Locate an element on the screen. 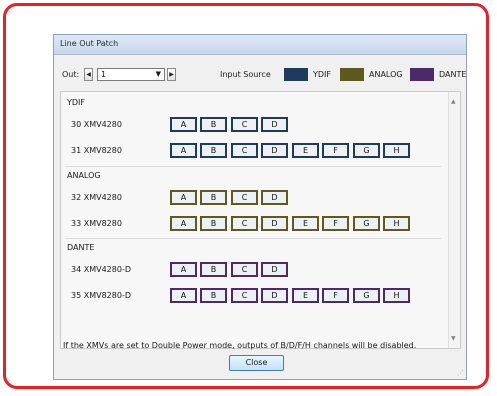 Image resolution: width=497 pixels, height=396 pixels. group-title-analog: ANALOG is located at coordinates (84, 175).